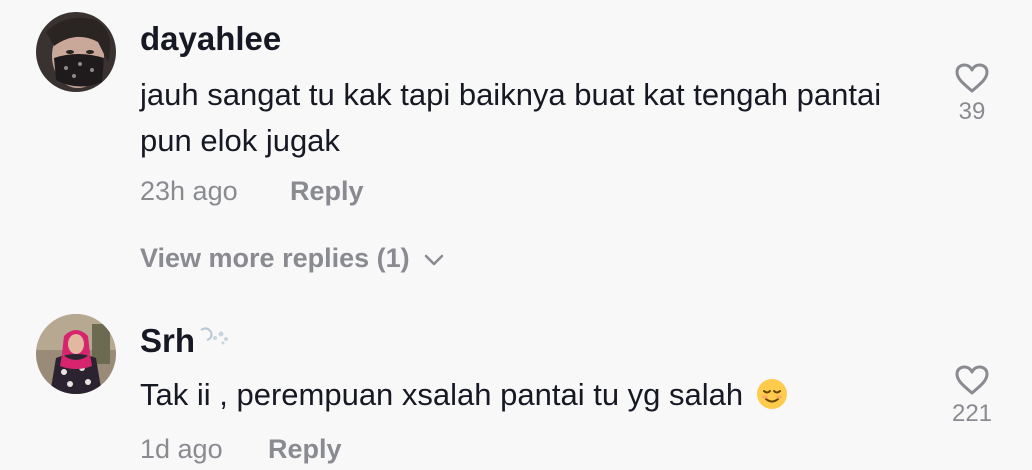  I want to click on view-more-replies-button: View more replies (1), so click(292, 258).